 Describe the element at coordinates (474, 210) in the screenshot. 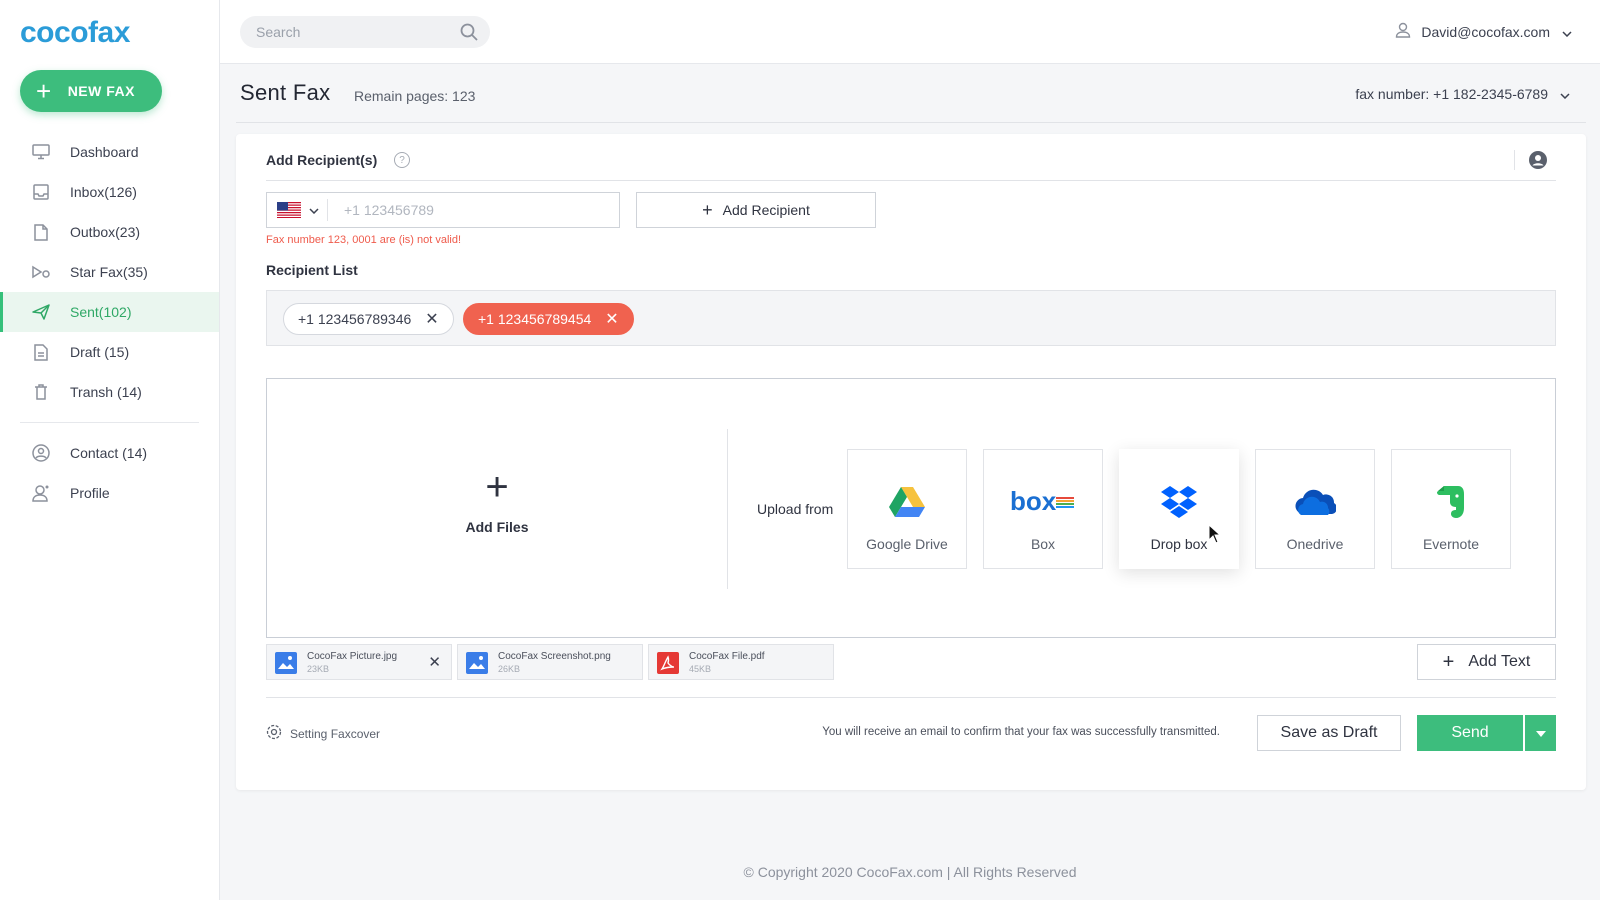

I see `phone-input` at that location.